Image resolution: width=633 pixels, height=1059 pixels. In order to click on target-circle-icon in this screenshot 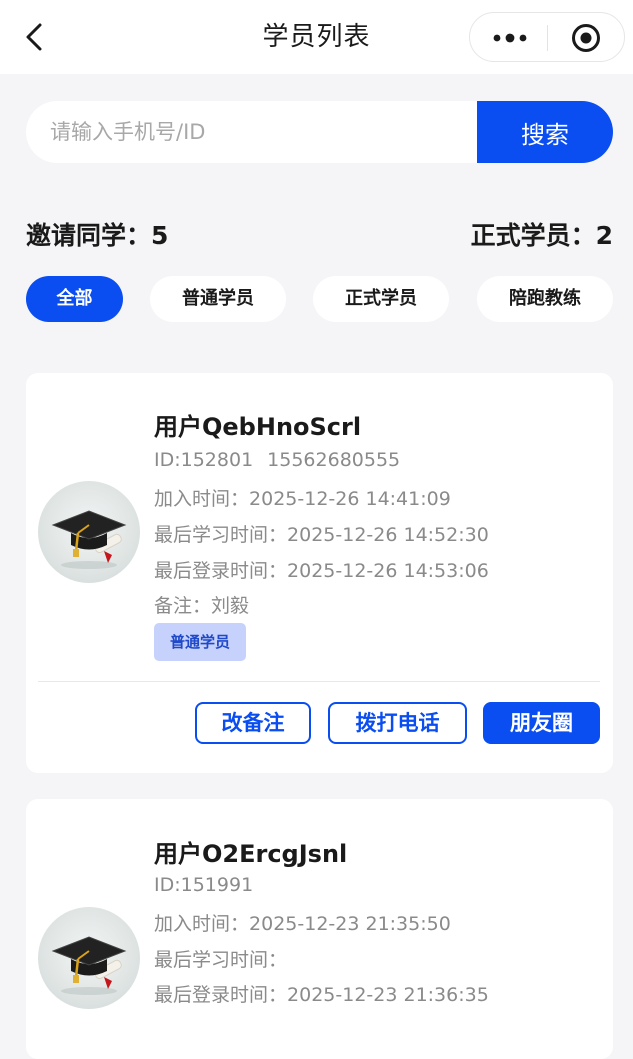, I will do `click(586, 38)`.